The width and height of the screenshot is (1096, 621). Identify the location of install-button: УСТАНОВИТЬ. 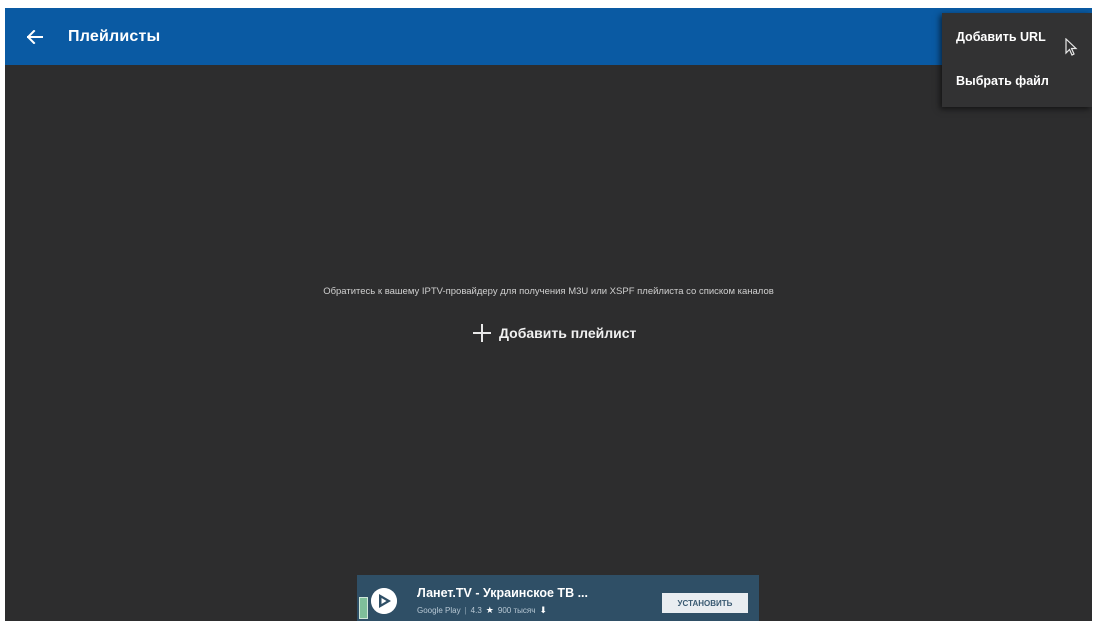
(705, 603).